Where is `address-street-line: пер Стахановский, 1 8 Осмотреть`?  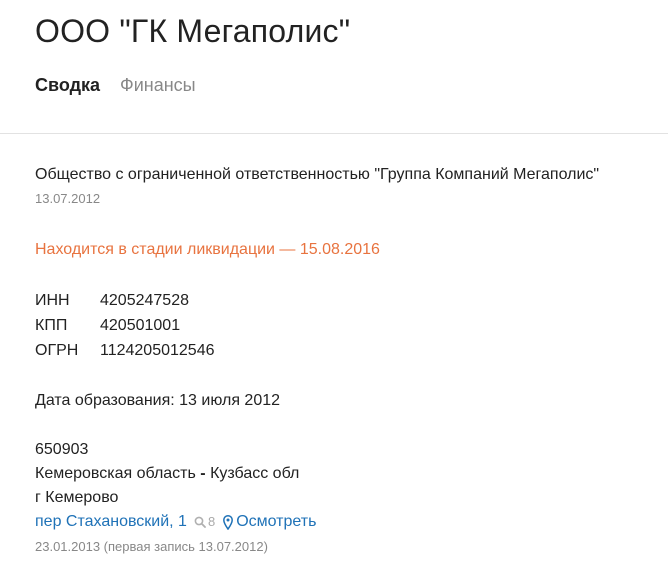
address-street-line: пер Стахановский, 1 8 Осмотреть is located at coordinates (351, 522).